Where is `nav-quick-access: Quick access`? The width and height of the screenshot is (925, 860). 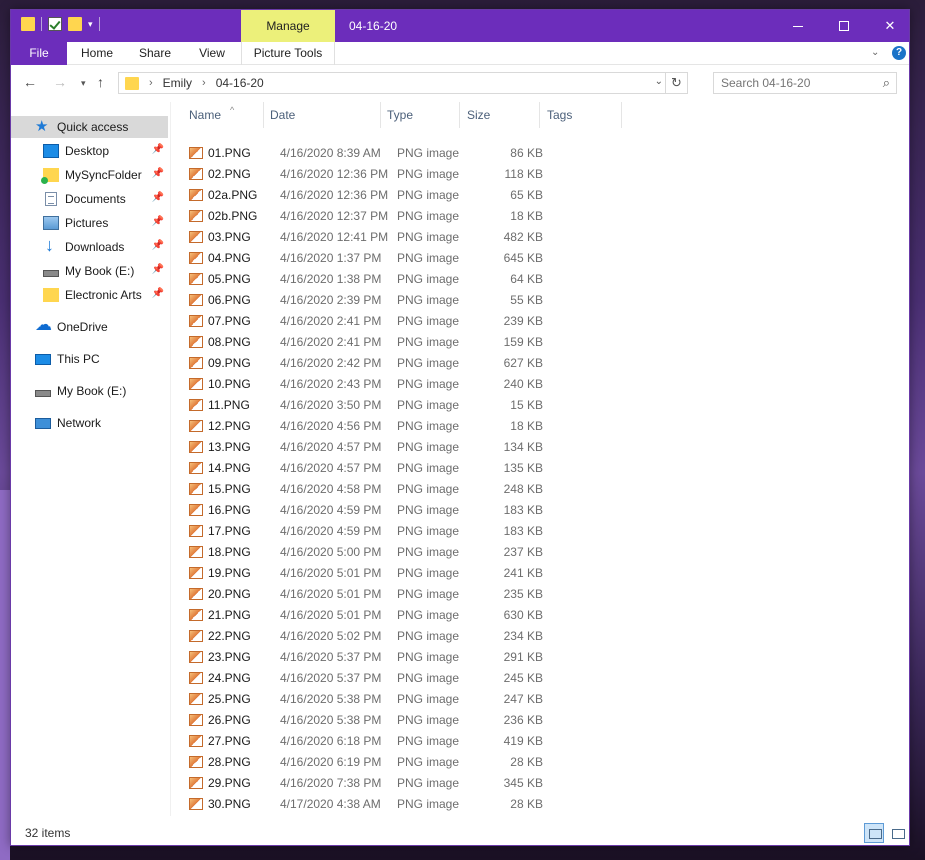 nav-quick-access: Quick access is located at coordinates (89, 127).